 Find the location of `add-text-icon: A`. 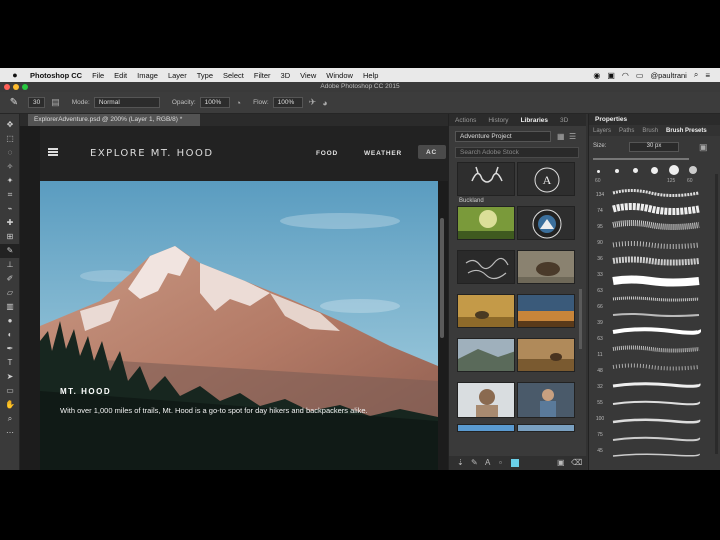

add-text-icon: A is located at coordinates (487, 462).